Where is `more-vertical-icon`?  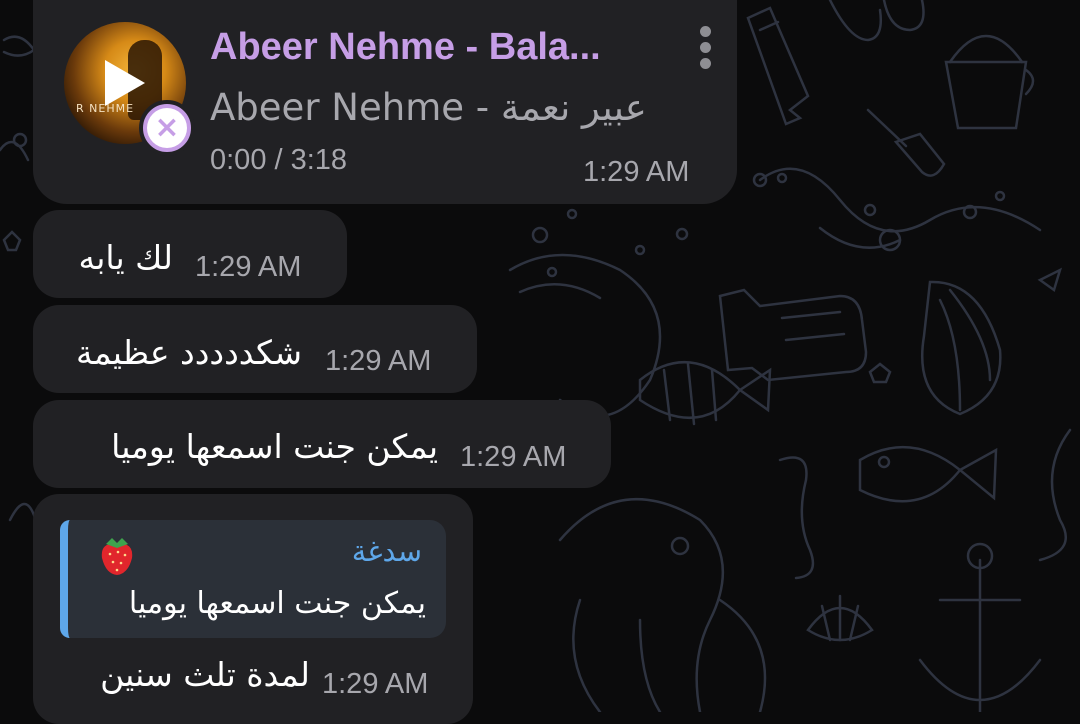 more-vertical-icon is located at coordinates (707, 50).